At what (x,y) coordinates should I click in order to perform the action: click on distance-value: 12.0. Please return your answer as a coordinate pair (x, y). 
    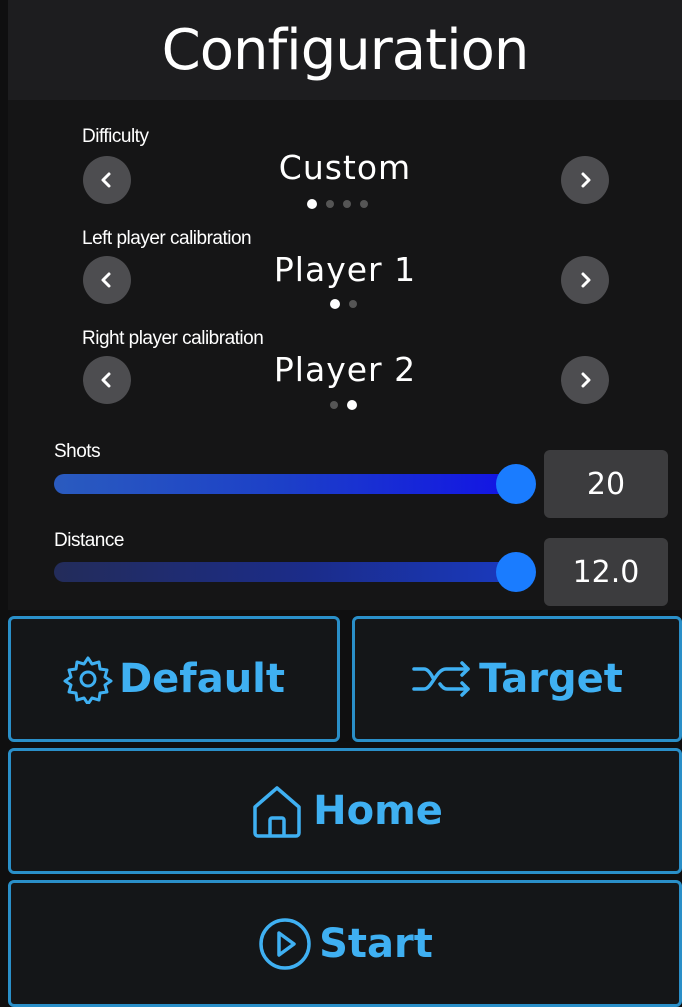
    Looking at the image, I should click on (606, 572).